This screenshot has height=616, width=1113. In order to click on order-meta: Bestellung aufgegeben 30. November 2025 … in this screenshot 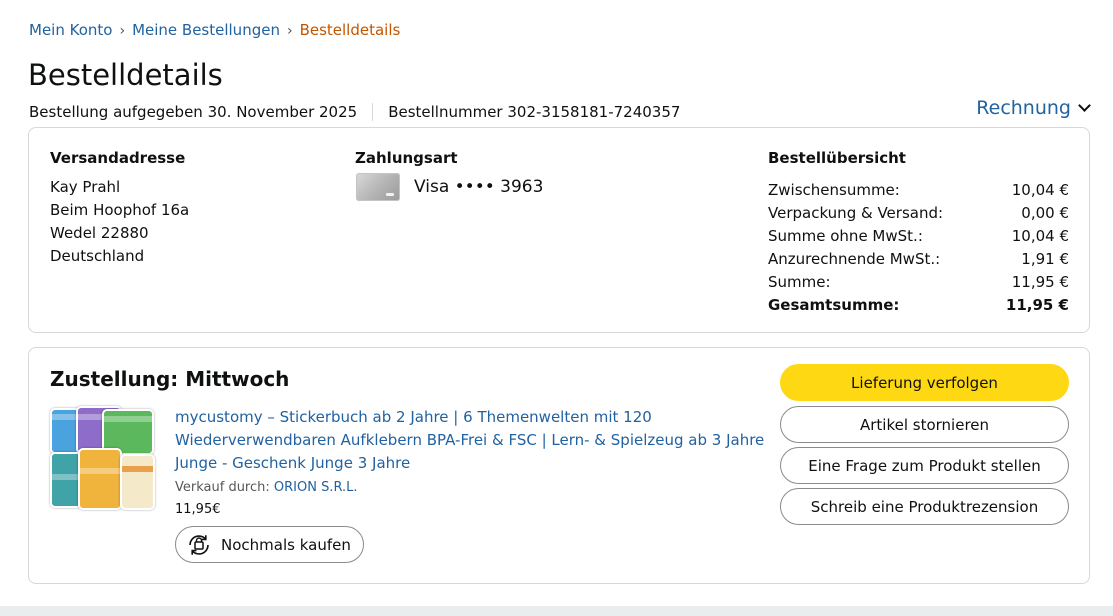, I will do `click(354, 112)`.